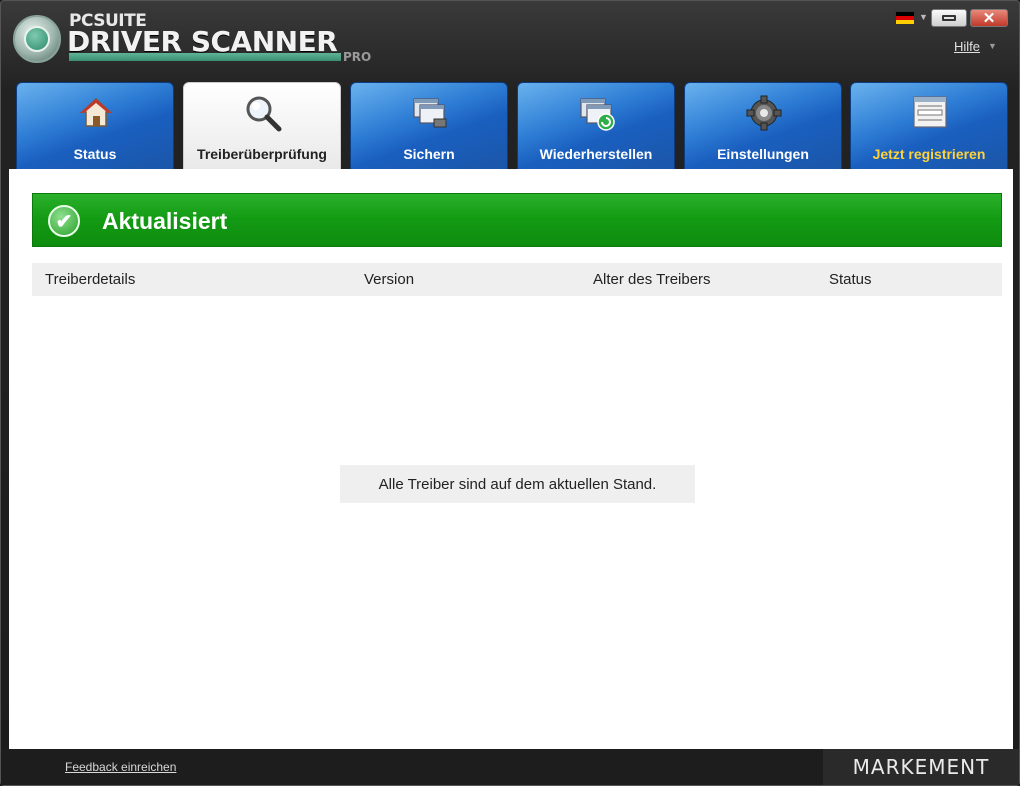 The width and height of the screenshot is (1020, 786). Describe the element at coordinates (95, 154) in the screenshot. I see `tab-label: Status` at that location.